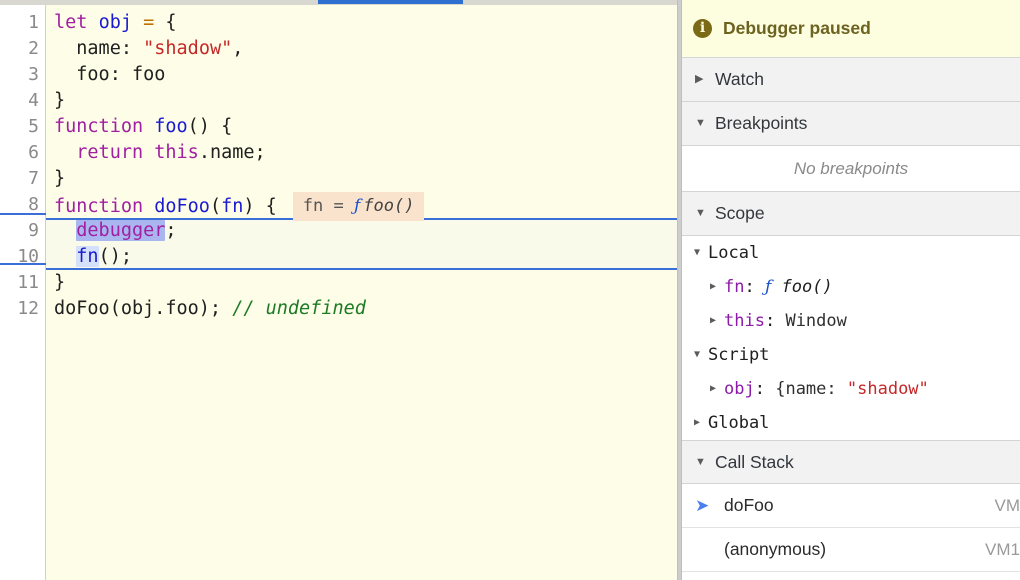 Image resolution: width=1020 pixels, height=580 pixels. I want to click on code-line-5: function foo() {, so click(361, 127).